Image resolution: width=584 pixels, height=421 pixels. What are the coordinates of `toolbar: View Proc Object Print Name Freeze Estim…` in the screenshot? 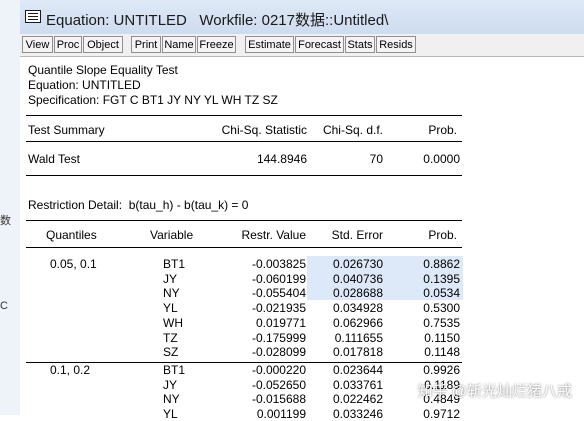 It's located at (302, 45).